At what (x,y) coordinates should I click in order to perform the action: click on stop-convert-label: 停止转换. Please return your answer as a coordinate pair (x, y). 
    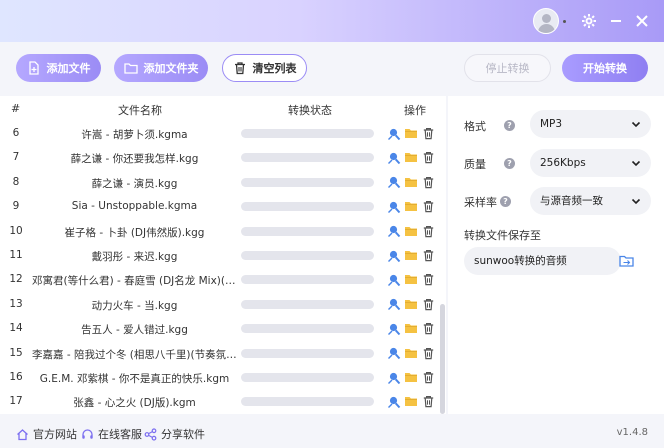
    Looking at the image, I should click on (507, 68).